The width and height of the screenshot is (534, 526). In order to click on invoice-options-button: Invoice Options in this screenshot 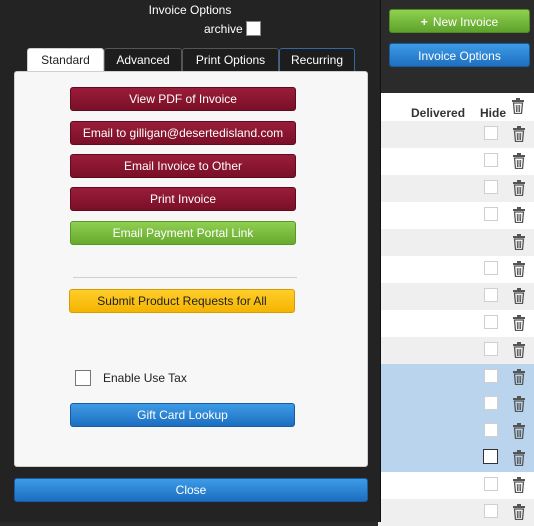, I will do `click(459, 55)`.